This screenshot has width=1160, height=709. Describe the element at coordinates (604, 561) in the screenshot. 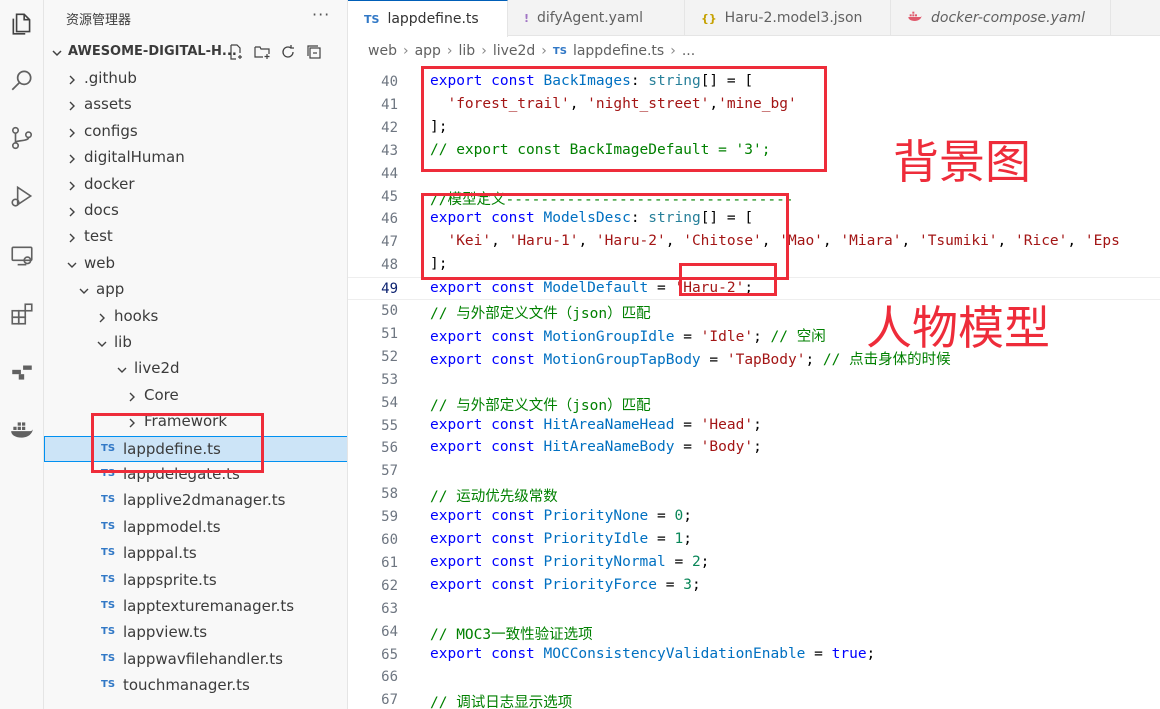

I see `code-token: PriorityNormal` at that location.